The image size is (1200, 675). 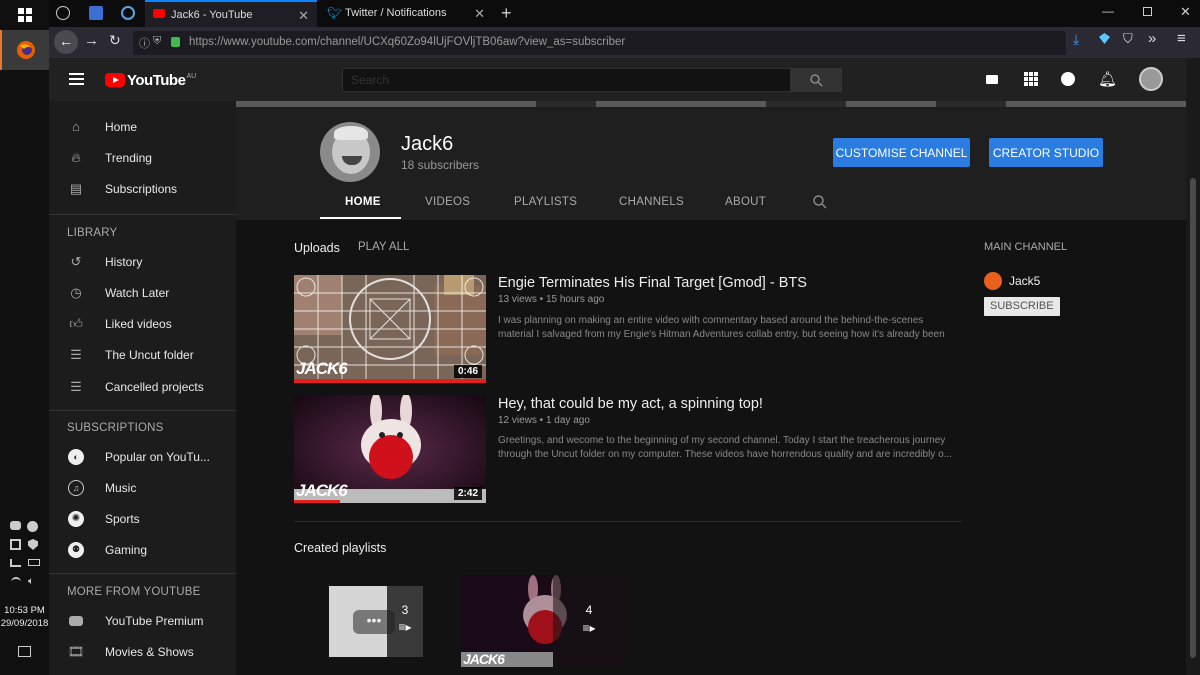 What do you see at coordinates (1024, 281) in the screenshot?
I see `main-channel-name: Jack5` at bounding box center [1024, 281].